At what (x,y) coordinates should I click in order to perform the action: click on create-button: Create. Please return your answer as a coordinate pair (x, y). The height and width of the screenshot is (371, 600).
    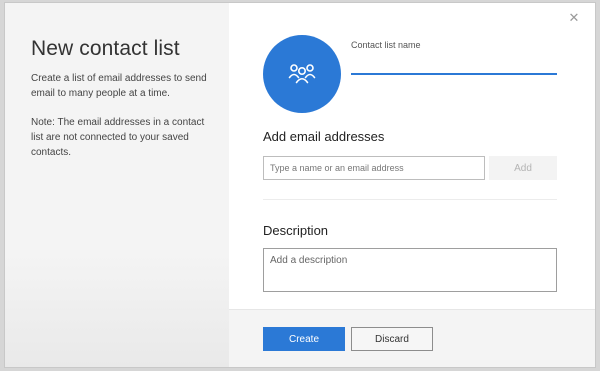
    Looking at the image, I should click on (304, 339).